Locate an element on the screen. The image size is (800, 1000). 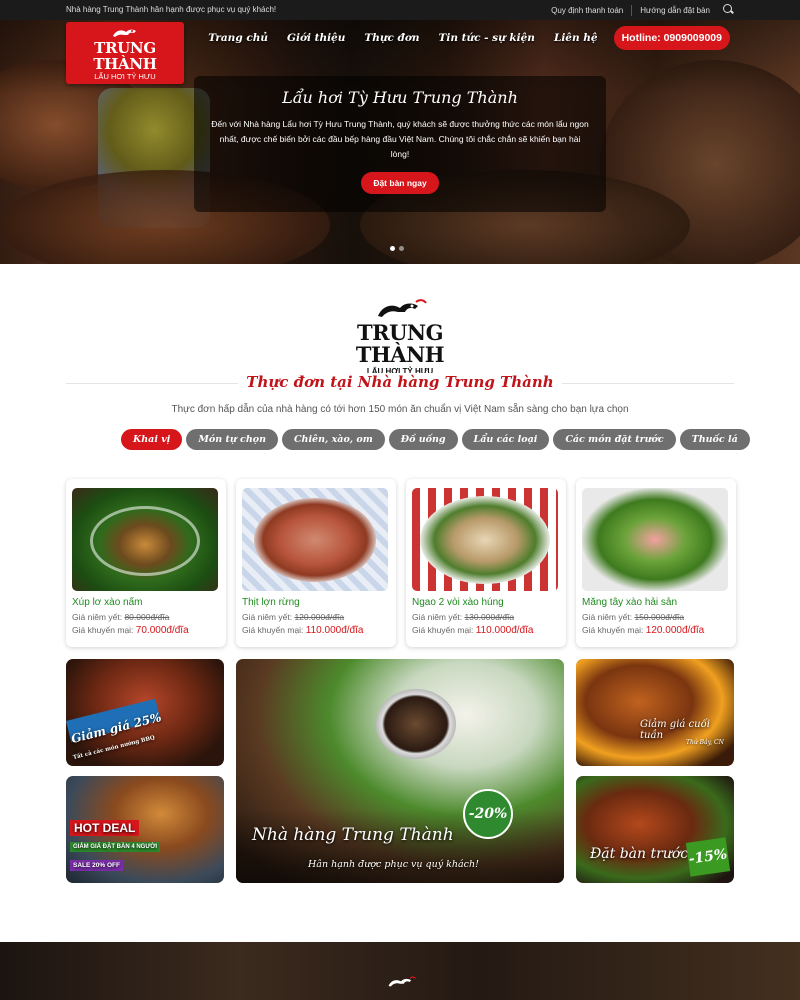
tab-fried-stir-fried: Chiên, xào, om is located at coordinates (333, 439).